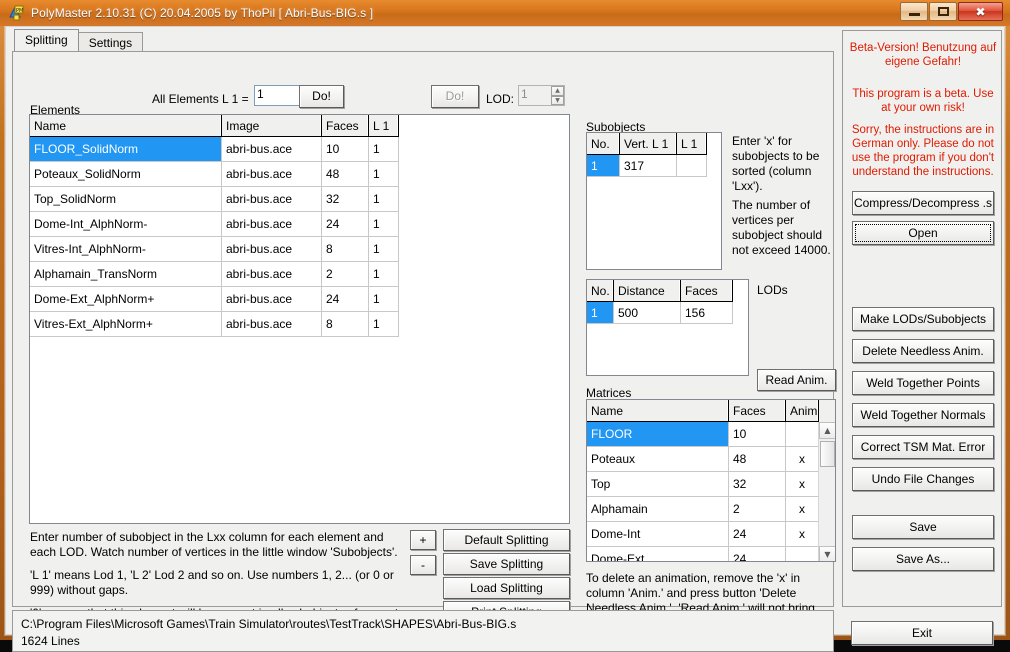  I want to click on table-row: FLOOR 10, so click(711, 434).